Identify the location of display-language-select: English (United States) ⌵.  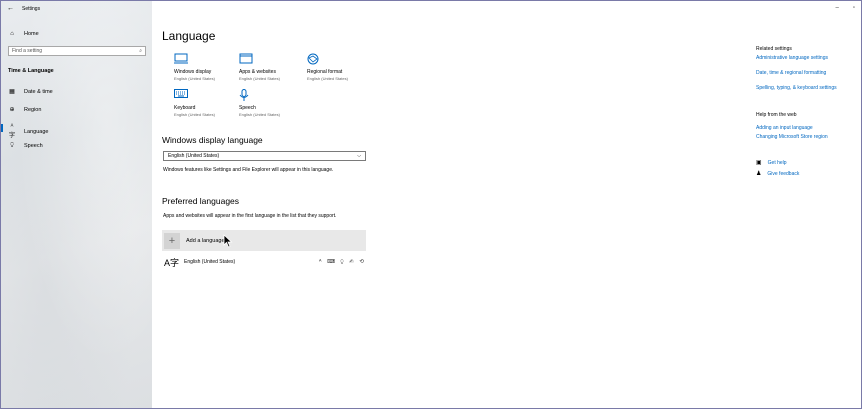
(264, 156).